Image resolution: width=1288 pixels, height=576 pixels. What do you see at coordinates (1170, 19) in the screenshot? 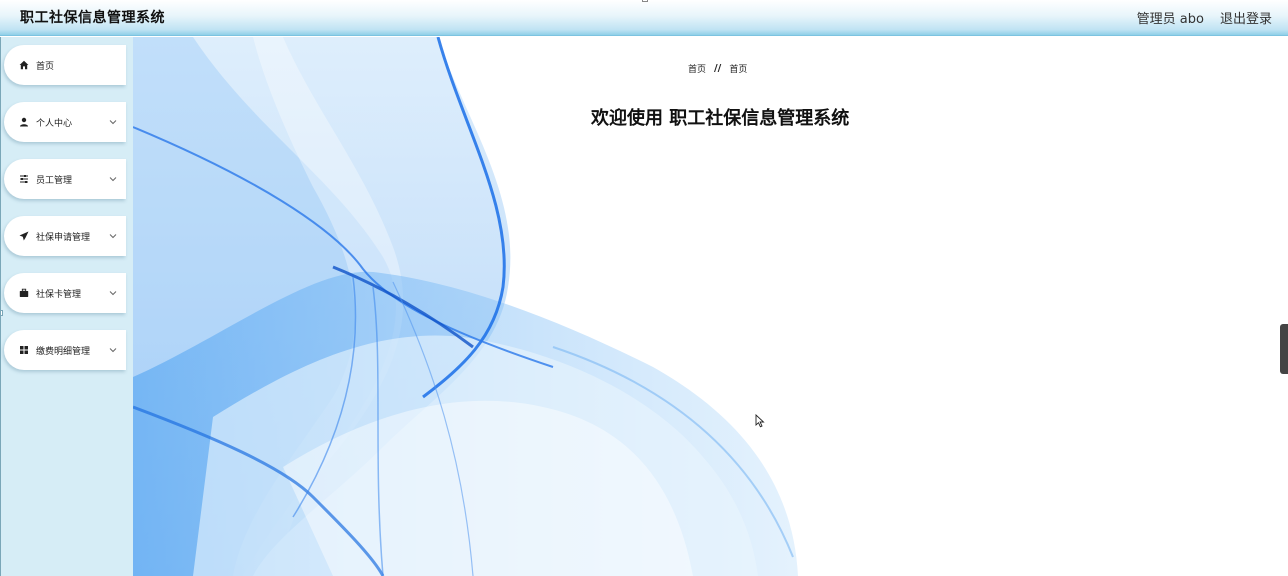
I see `current-user-label: 管理员 abo` at bounding box center [1170, 19].